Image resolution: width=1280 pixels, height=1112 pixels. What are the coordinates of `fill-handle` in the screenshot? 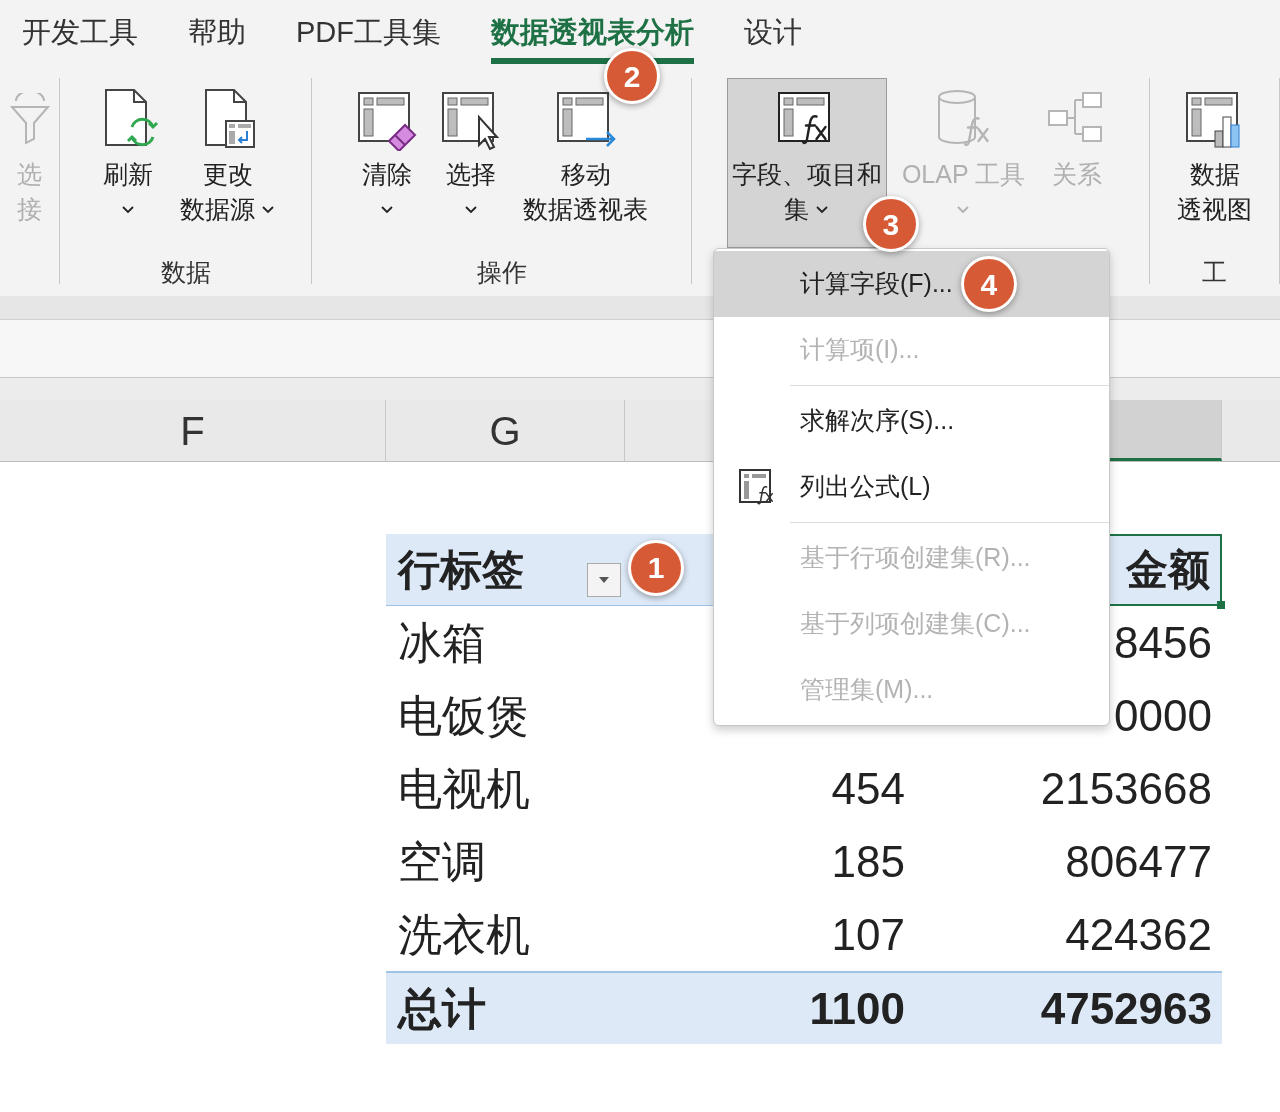 It's located at (1221, 604).